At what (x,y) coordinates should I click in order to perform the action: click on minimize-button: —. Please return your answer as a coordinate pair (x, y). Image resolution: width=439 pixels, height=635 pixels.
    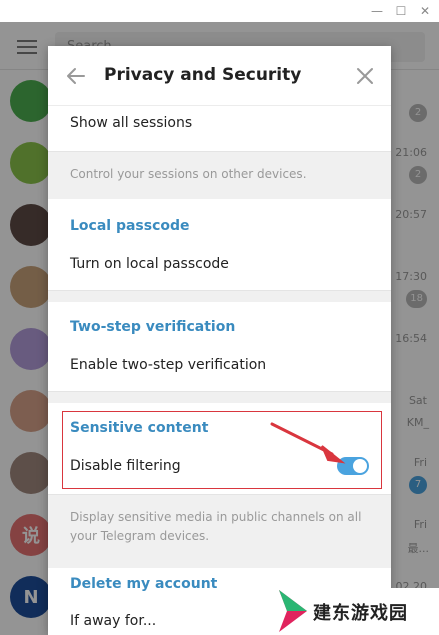
    Looking at the image, I should click on (377, 11).